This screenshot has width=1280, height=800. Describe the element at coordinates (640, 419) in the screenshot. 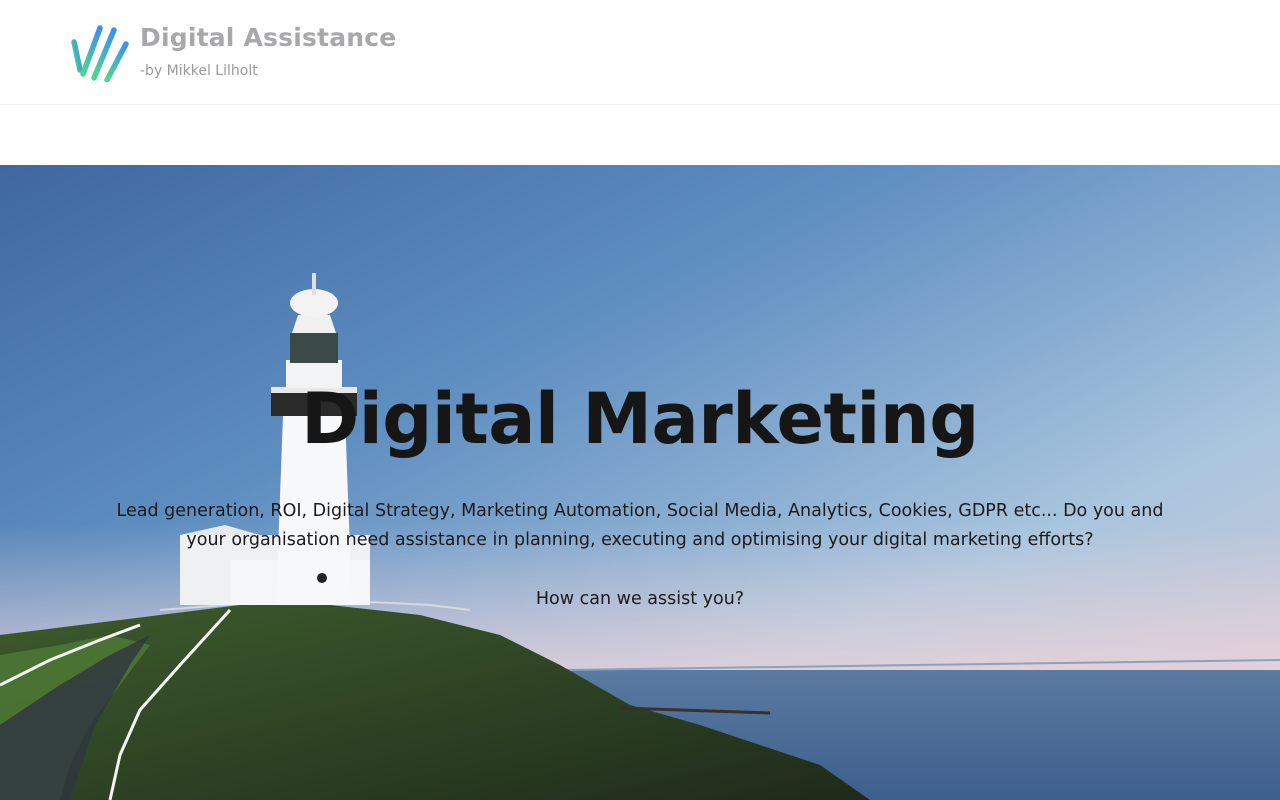

I see `hero-title: Digital Marketing` at that location.